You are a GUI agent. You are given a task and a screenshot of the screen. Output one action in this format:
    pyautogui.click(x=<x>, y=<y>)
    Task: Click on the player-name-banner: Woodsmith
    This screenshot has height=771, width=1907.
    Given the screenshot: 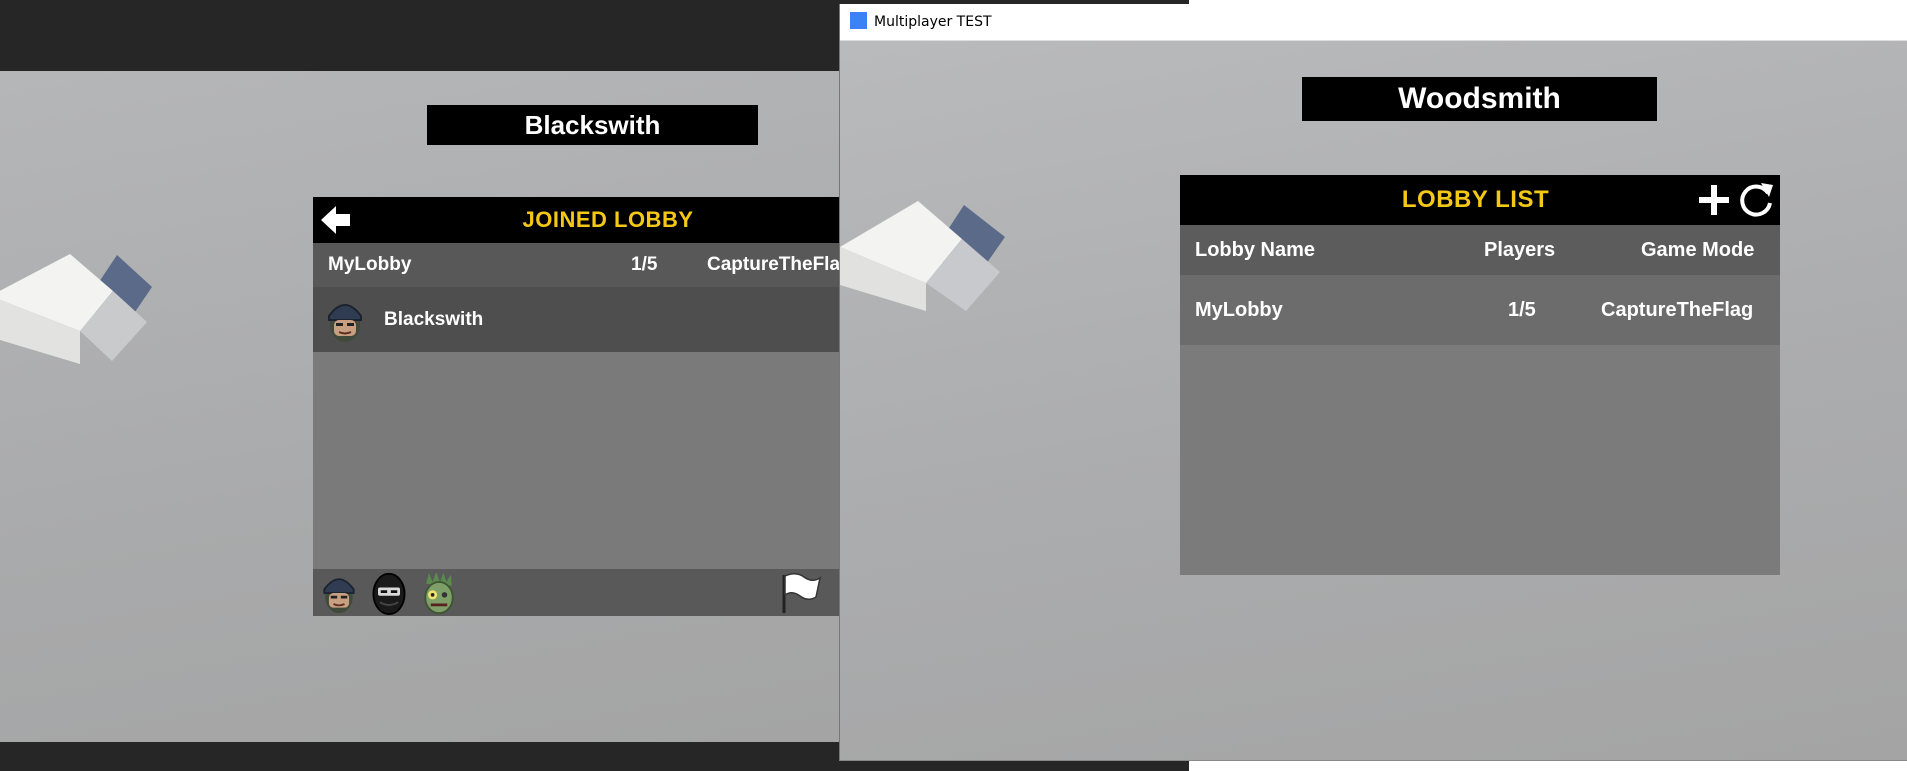 What is the action you would take?
    pyautogui.click(x=1479, y=99)
    